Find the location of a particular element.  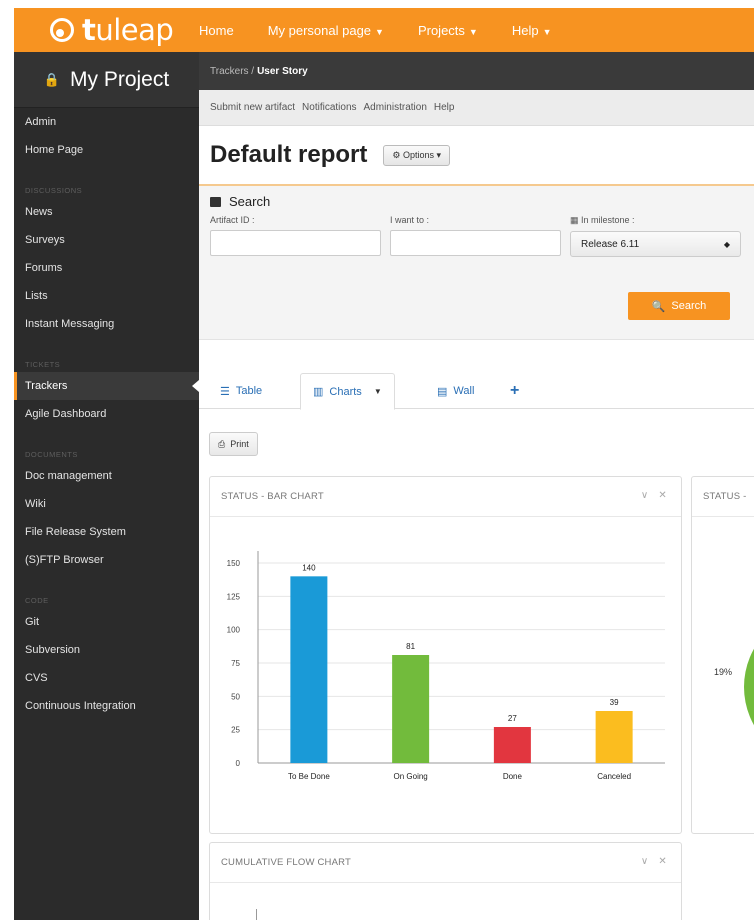

collapse-icon is located at coordinates (215, 201).